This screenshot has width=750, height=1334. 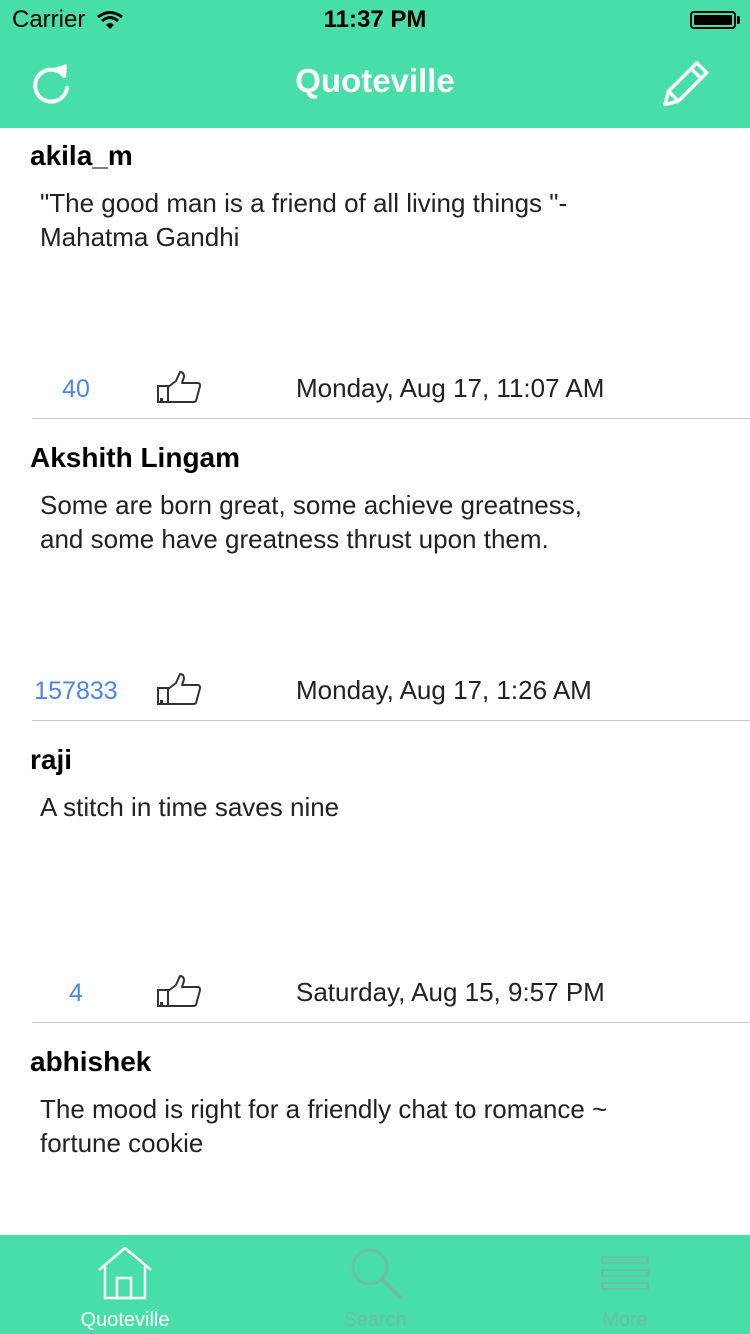 I want to click on top-bar: Carrier 11:37 PM Quoteville, so click(x=375, y=64).